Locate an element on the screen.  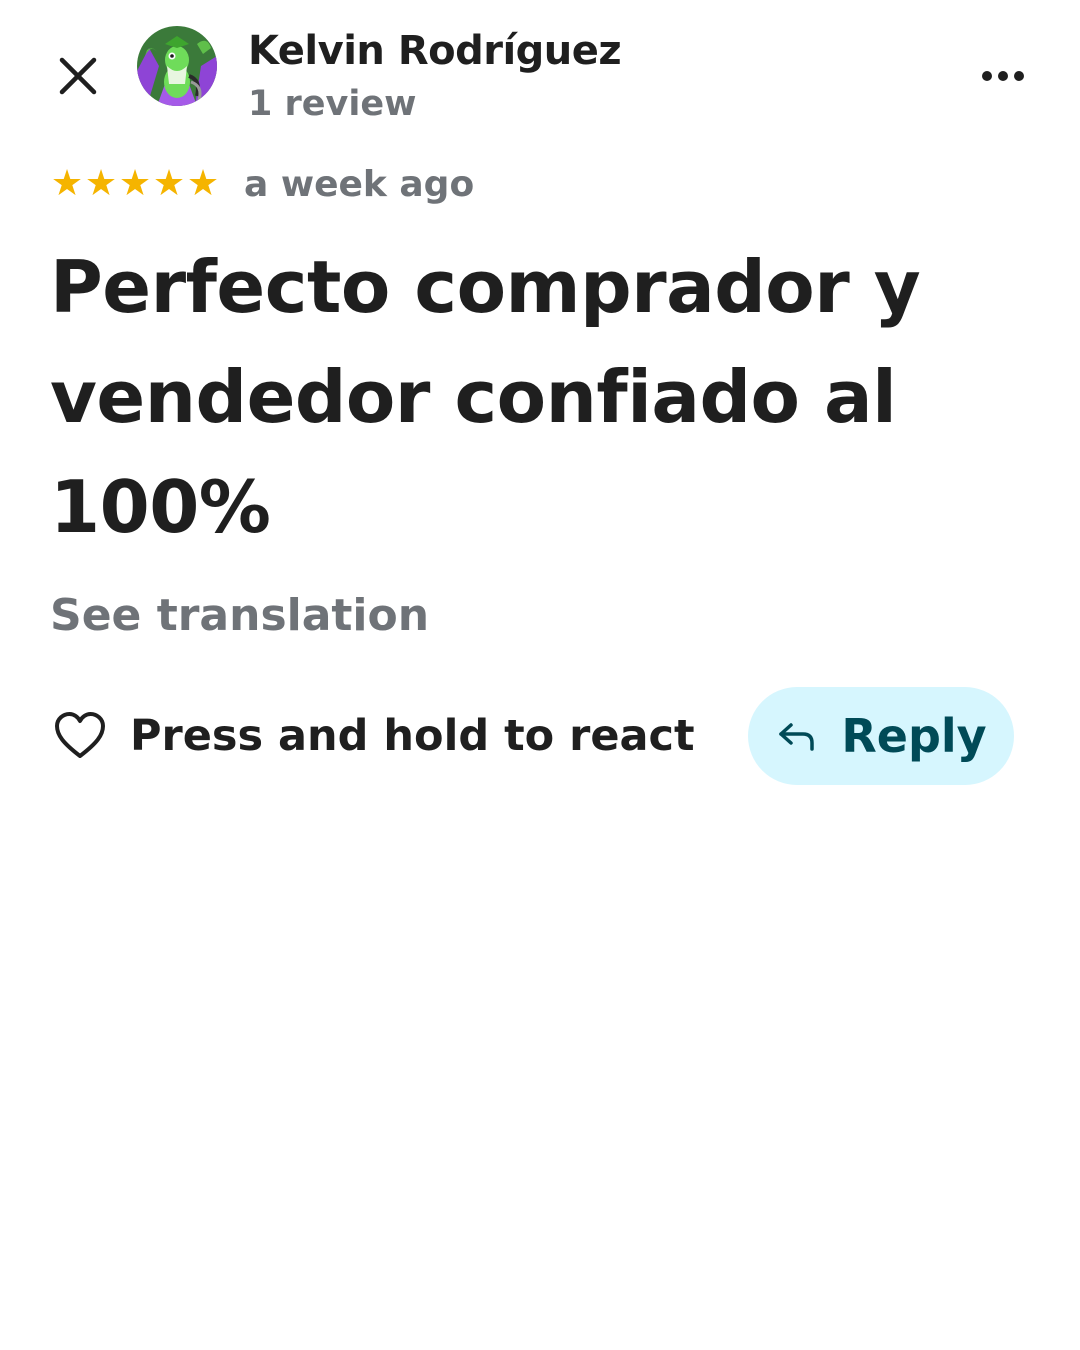
star-rating: ★ ★ ★ ★ ★ is located at coordinates (135, 184).